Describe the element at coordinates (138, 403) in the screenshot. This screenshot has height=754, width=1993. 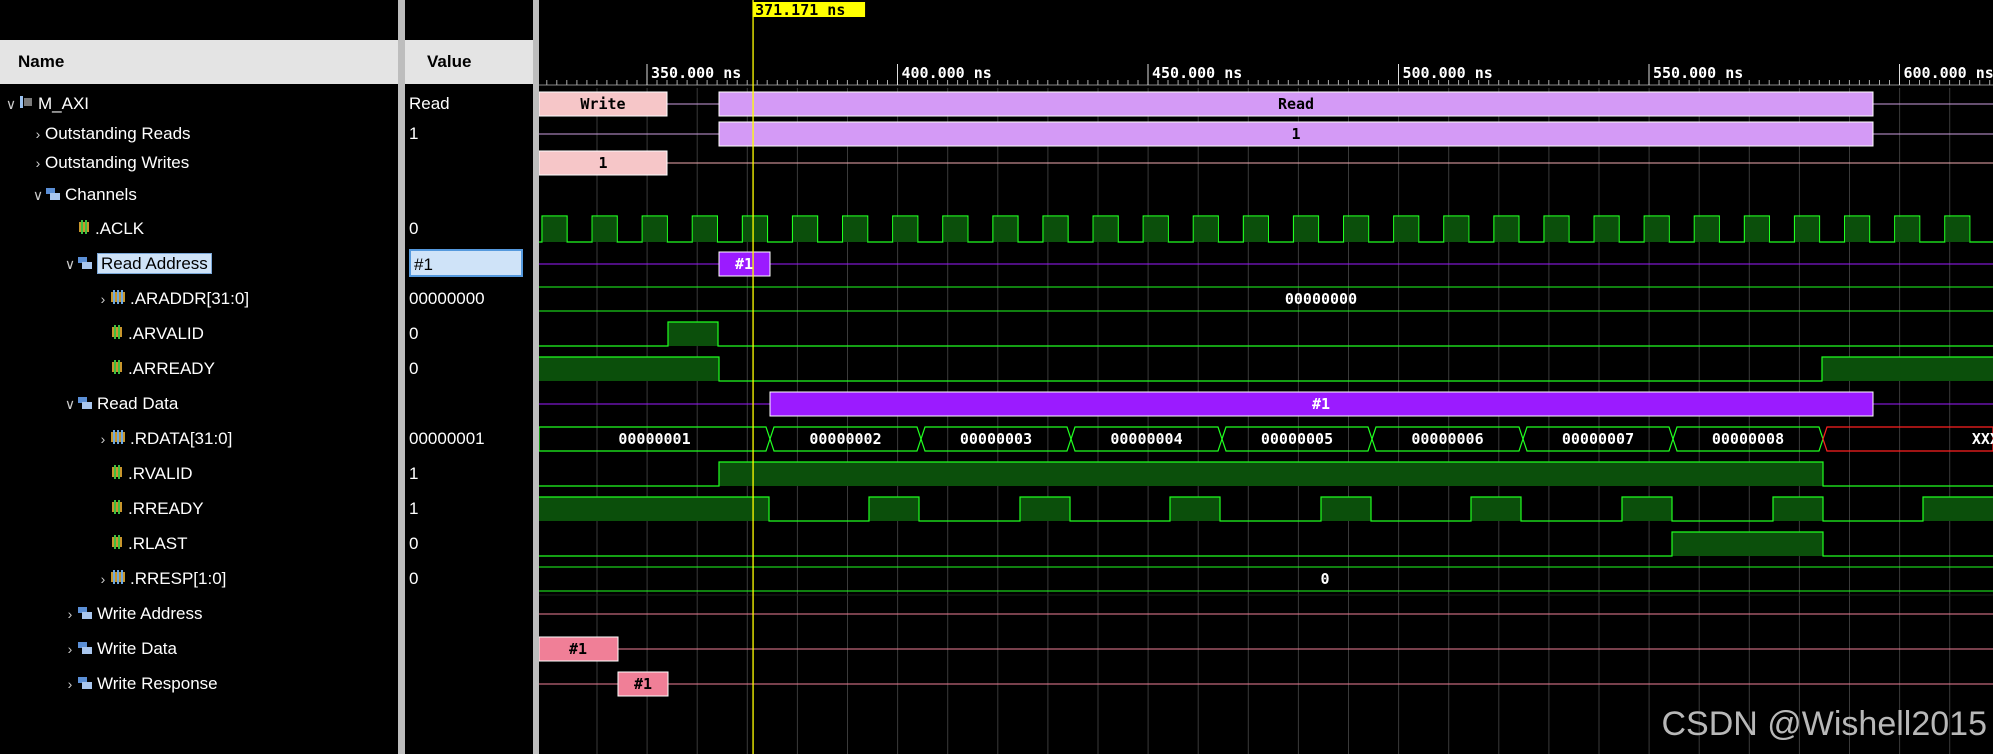
I see `signal-name: Read Data` at that location.